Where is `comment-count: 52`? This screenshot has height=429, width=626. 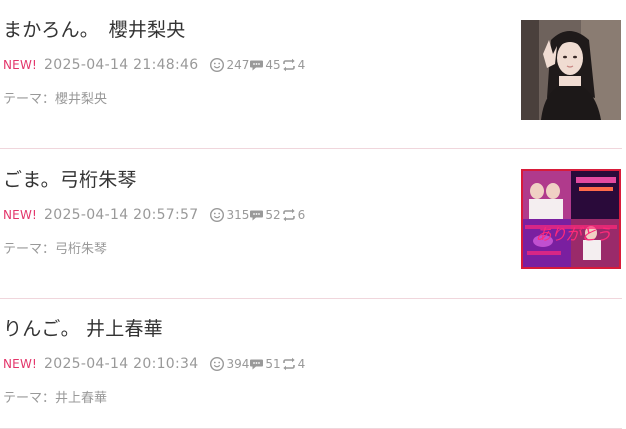 comment-count: 52 is located at coordinates (265, 215).